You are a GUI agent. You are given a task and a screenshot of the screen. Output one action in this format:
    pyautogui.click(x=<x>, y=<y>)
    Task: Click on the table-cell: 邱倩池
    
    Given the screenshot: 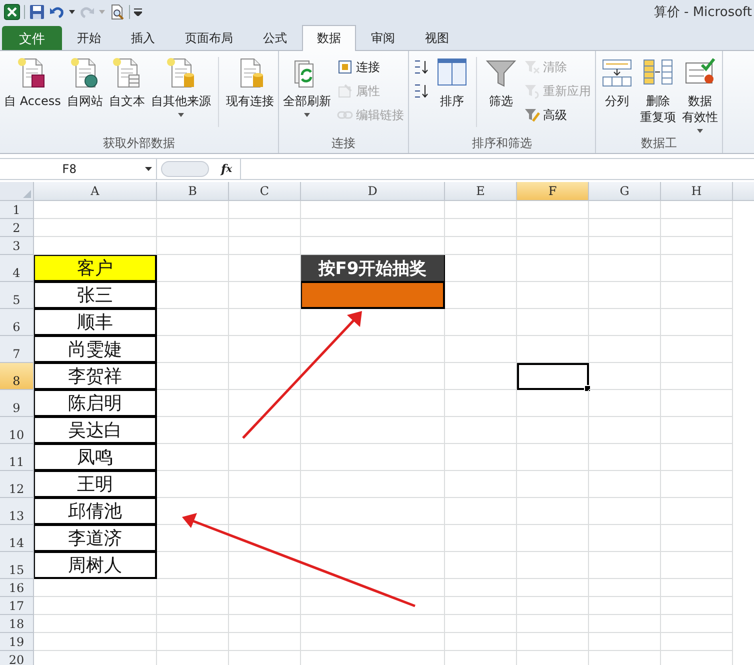 What is the action you would take?
    pyautogui.click(x=95, y=511)
    